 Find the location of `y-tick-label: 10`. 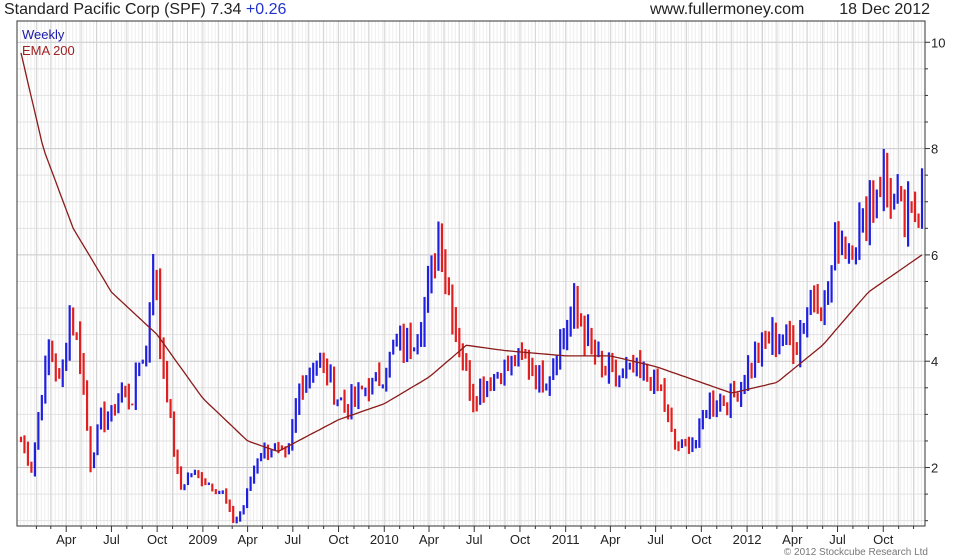

y-tick-label: 10 is located at coordinates (938, 42).